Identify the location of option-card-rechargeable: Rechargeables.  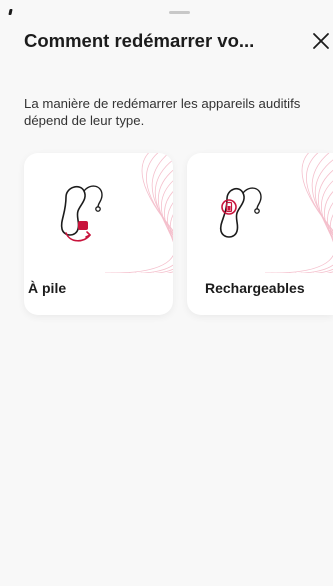
(260, 234).